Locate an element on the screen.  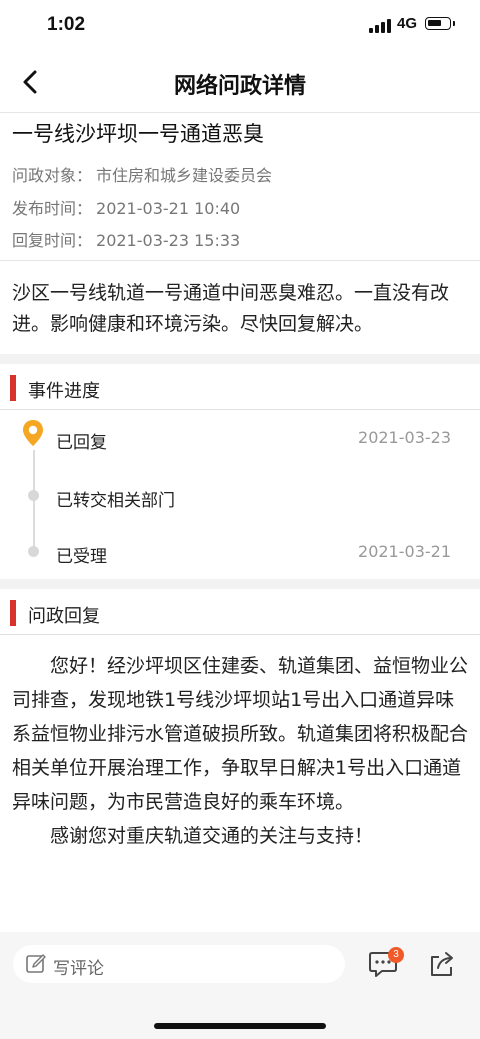
meta-reply: 回复时间： 2021-03-23 15:33 is located at coordinates (126, 239).